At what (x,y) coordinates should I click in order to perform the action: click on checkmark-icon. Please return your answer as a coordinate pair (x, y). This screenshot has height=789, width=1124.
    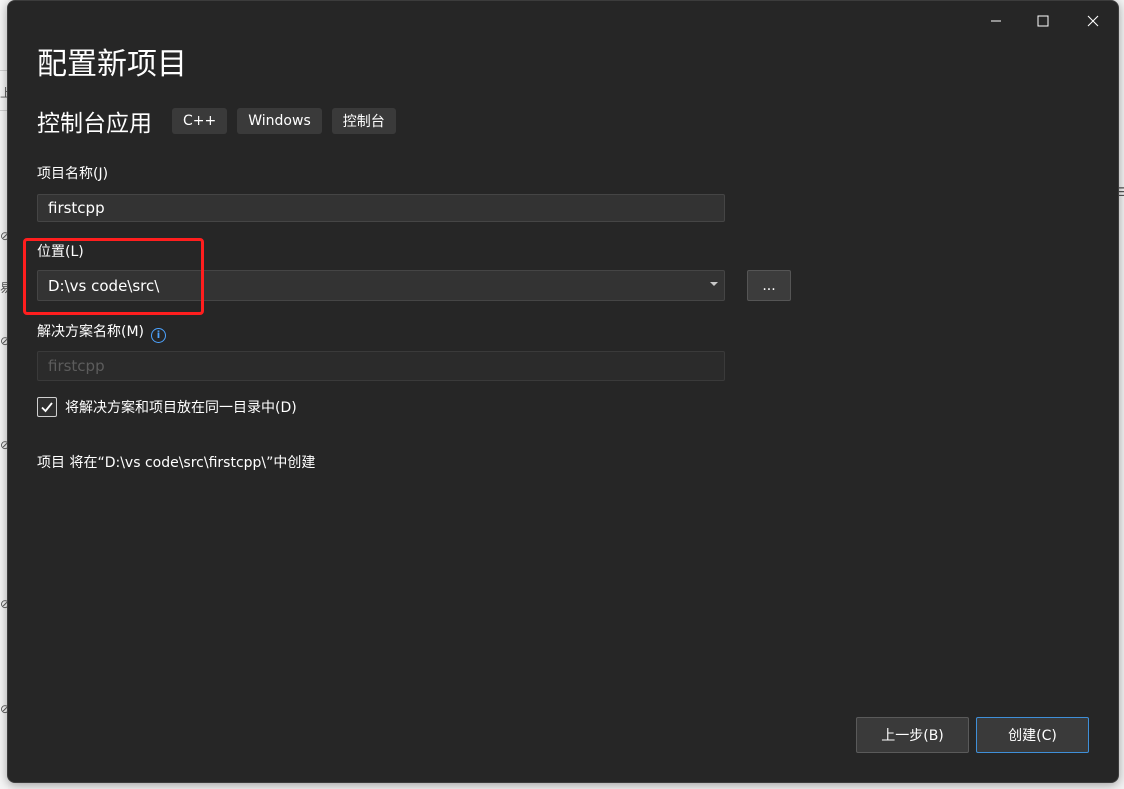
    Looking at the image, I should click on (47, 407).